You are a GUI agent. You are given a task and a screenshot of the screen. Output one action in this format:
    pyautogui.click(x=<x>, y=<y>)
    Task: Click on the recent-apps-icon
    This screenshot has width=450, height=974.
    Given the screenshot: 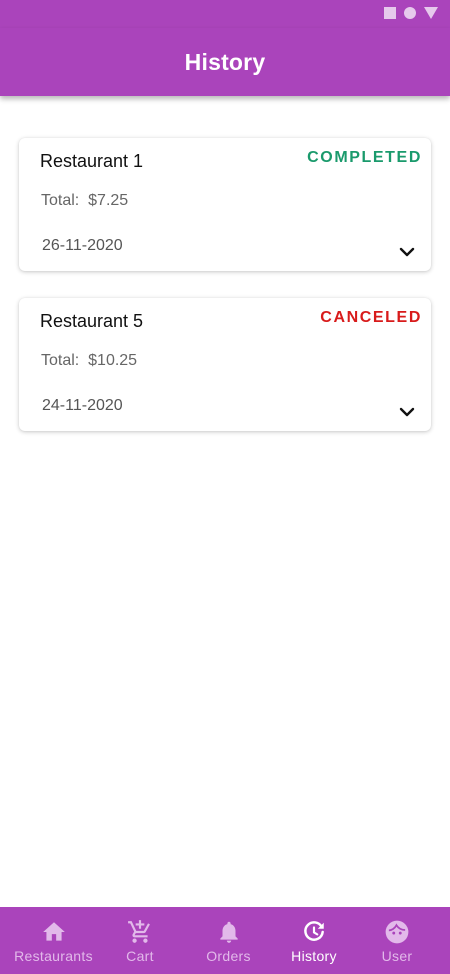 What is the action you would take?
    pyautogui.click(x=390, y=13)
    